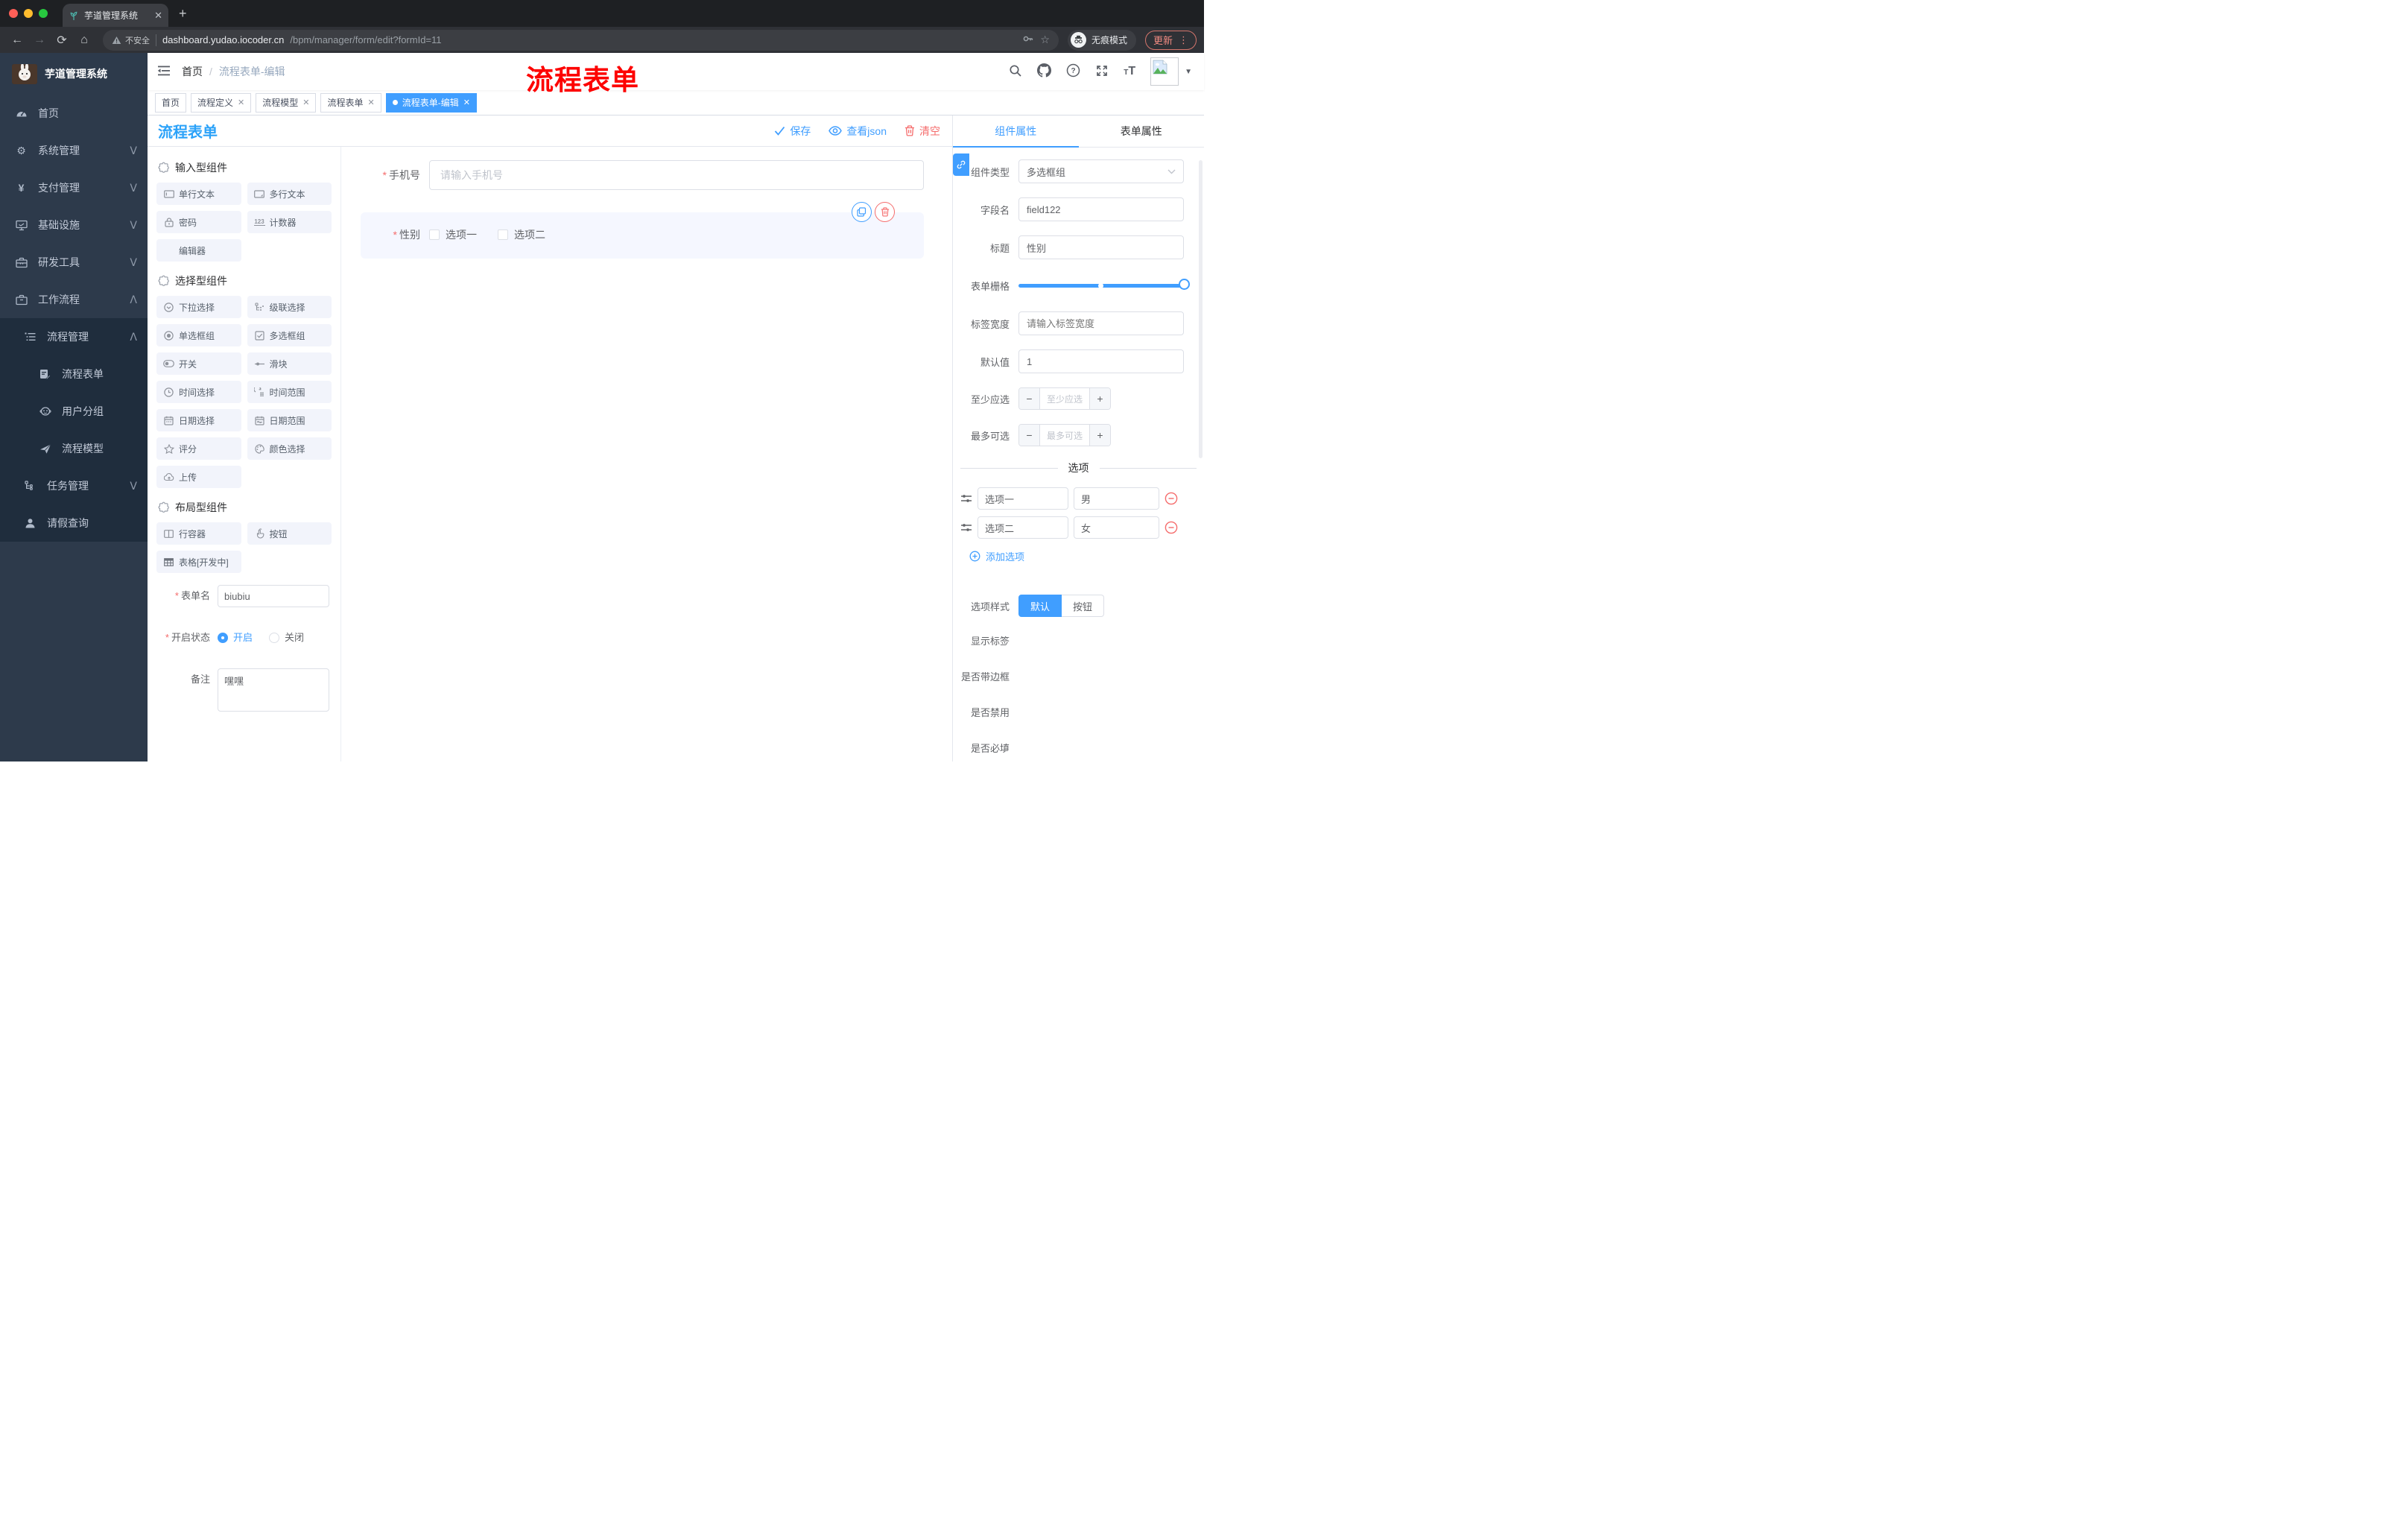 The width and height of the screenshot is (2408, 1523). What do you see at coordinates (289, 448) in the screenshot?
I see `palette-item-color-picker: 颜色选择` at bounding box center [289, 448].